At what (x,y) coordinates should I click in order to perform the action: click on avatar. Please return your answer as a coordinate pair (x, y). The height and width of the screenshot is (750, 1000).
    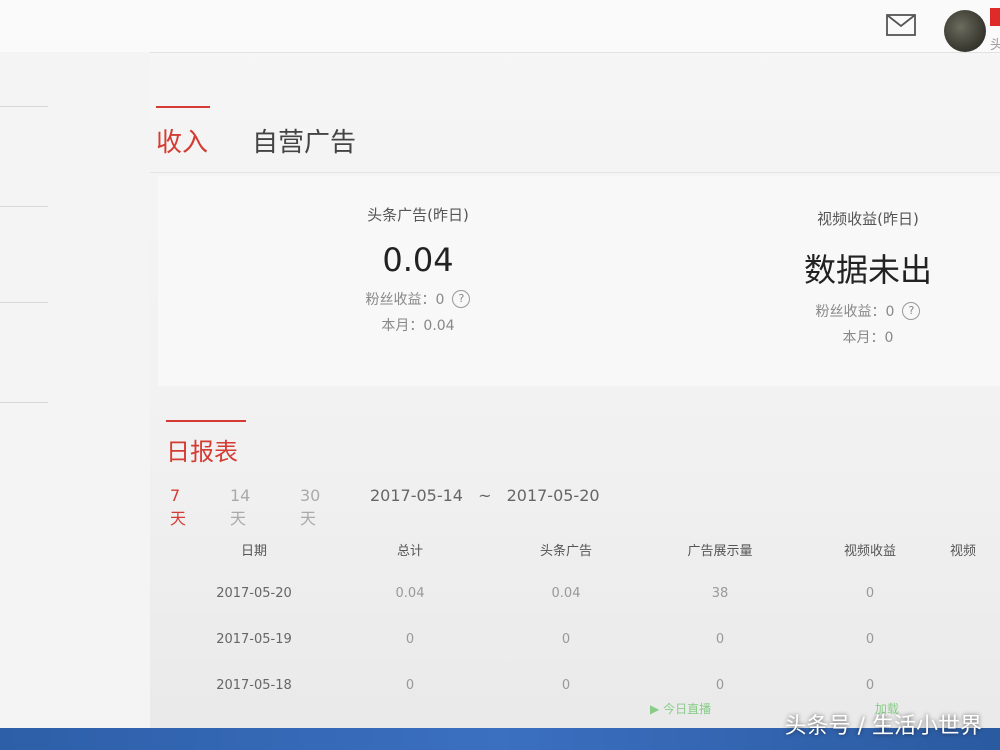
    Looking at the image, I should click on (965, 31).